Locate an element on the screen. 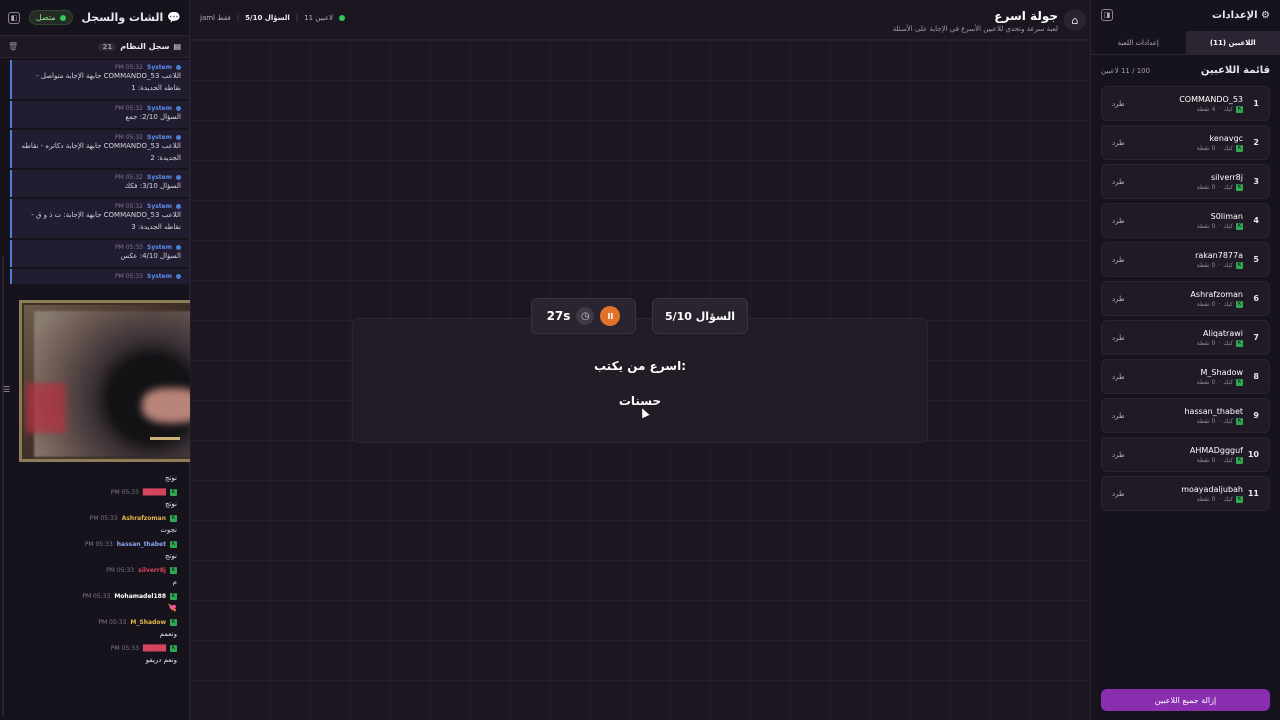 Image resolution: width=1280 pixels, height=720 pixels. player-row: 1 COMMANDO_53 K كيك · 4 نقطة طرد is located at coordinates (1185, 103).